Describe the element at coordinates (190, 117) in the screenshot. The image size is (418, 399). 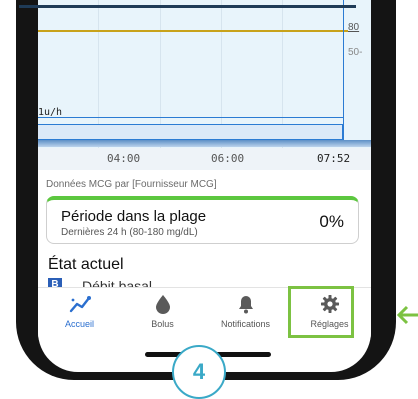
I see `basal-top-line` at that location.